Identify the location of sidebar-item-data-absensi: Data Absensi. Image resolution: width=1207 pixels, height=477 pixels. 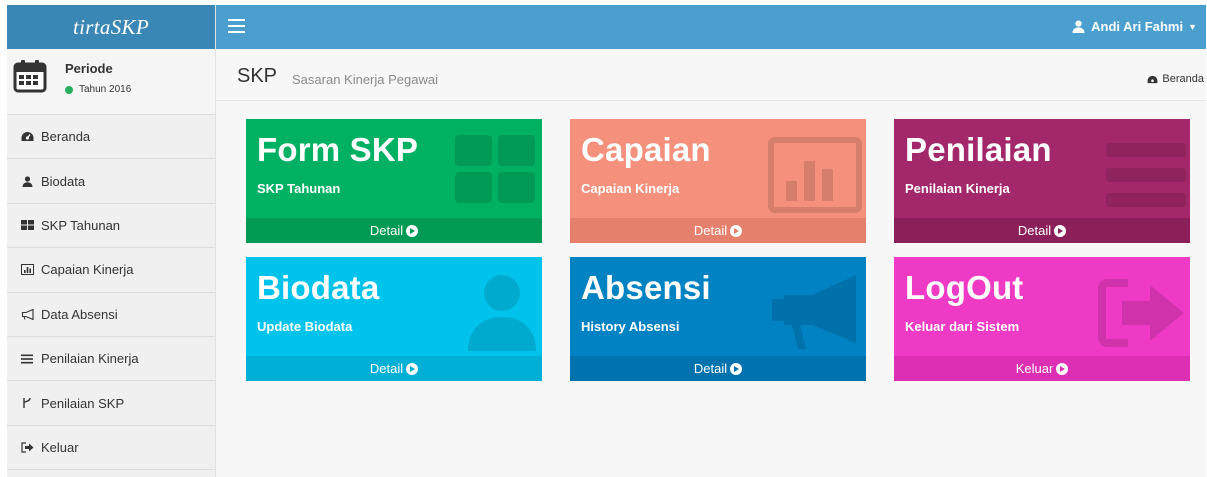
(111, 315).